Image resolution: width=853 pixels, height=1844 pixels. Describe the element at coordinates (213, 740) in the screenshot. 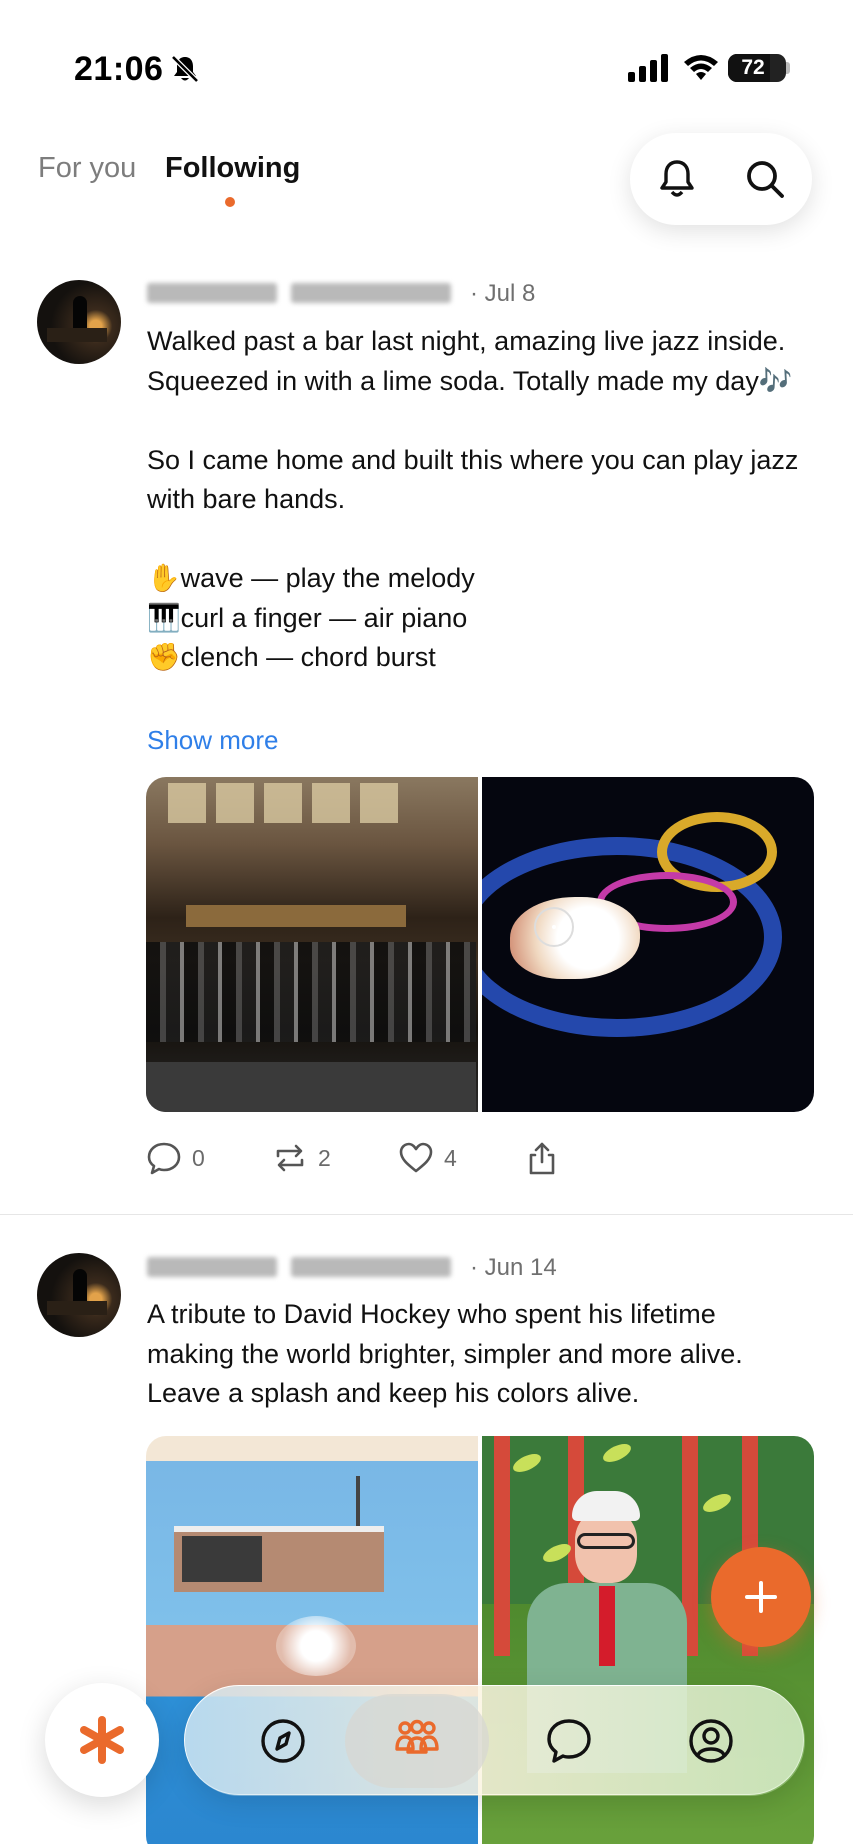

I see `show-more-link: Show more` at that location.